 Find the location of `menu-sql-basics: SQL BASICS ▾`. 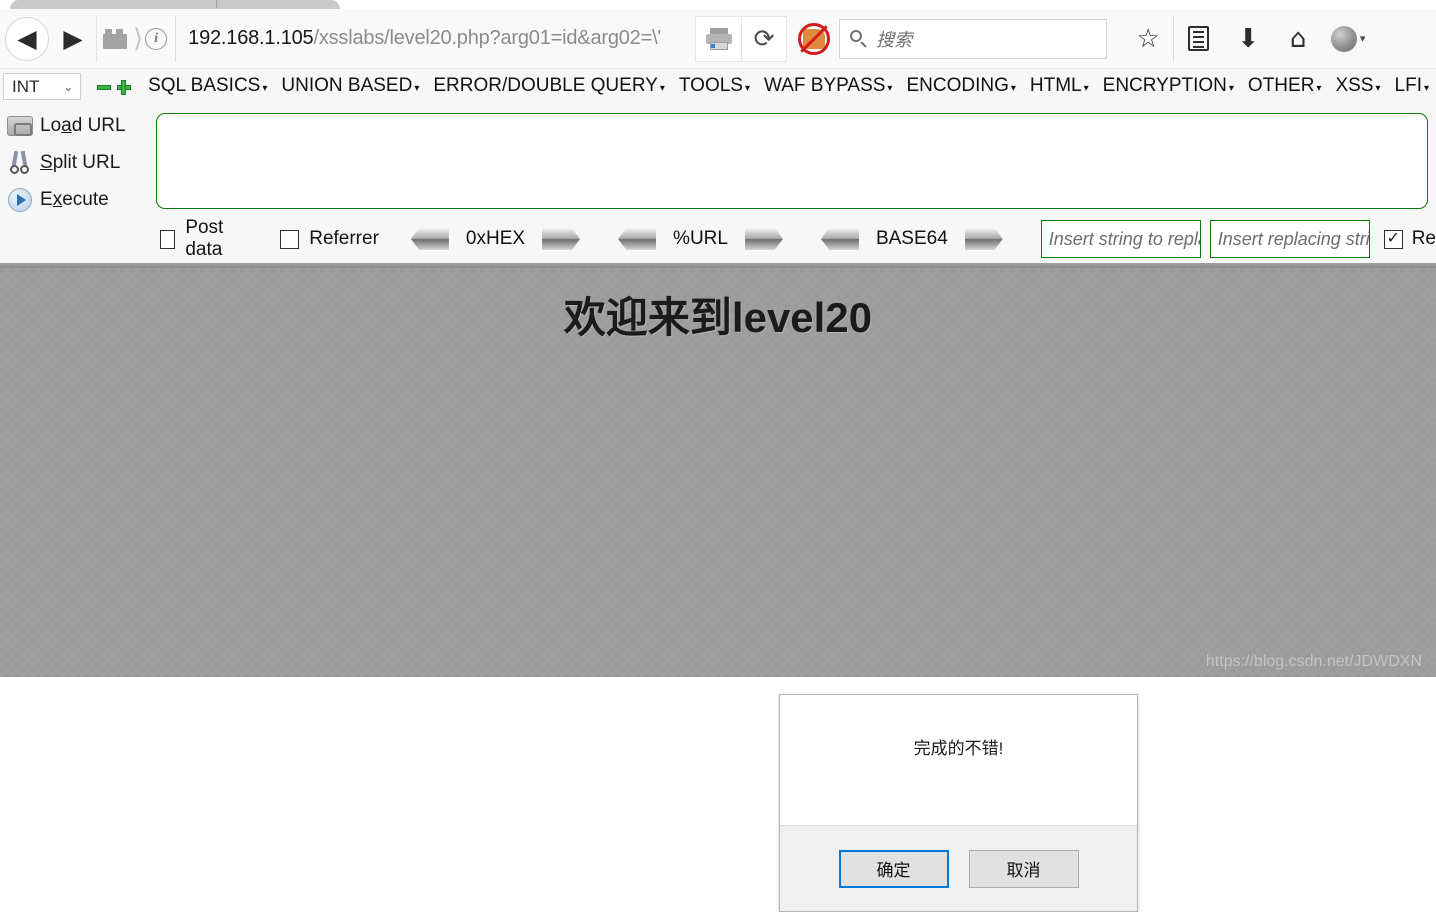

menu-sql-basics: SQL BASICS ▾ is located at coordinates (207, 86).